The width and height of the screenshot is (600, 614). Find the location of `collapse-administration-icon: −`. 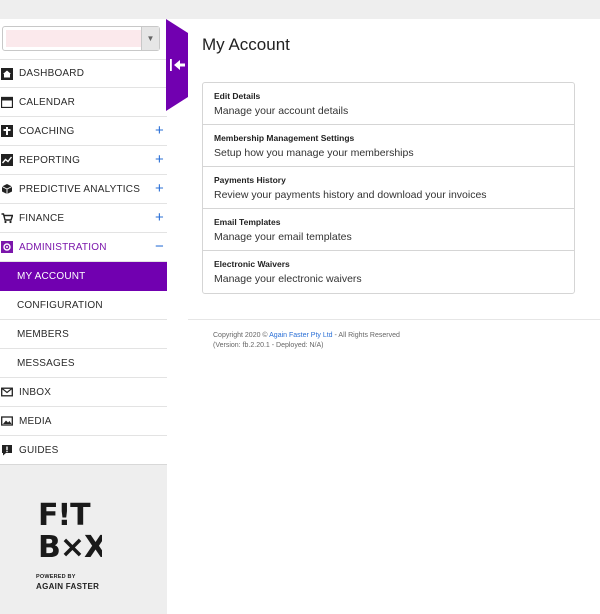

collapse-administration-icon: − is located at coordinates (159, 246).